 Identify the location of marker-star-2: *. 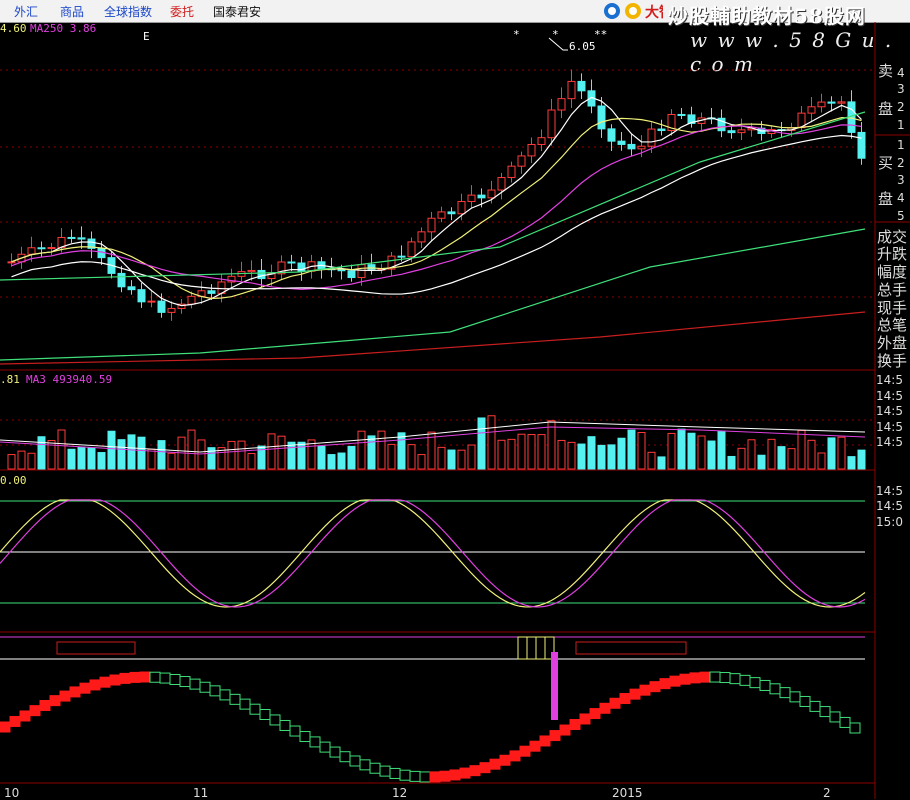
(555, 34).